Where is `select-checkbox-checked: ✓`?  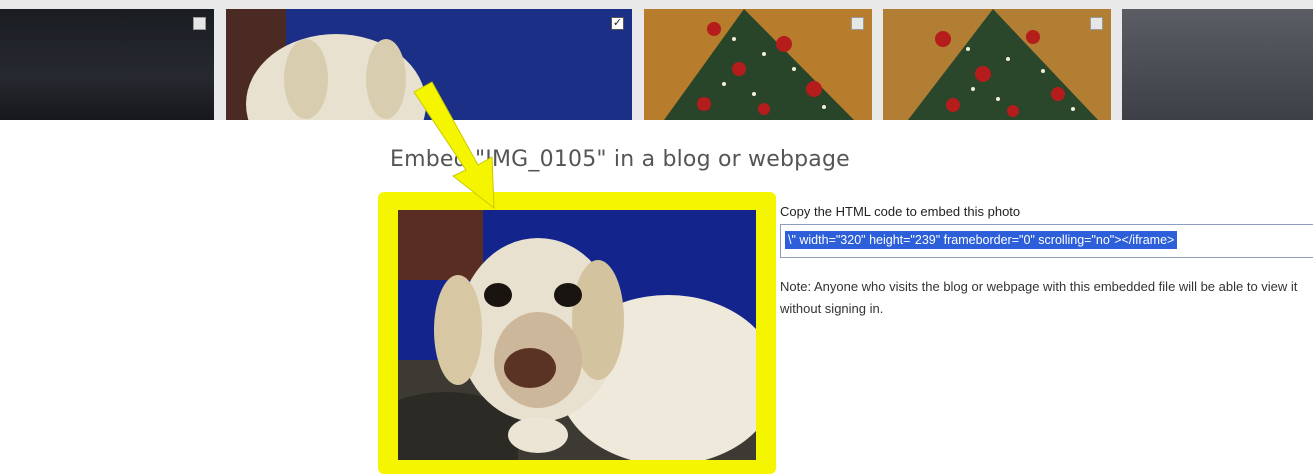
select-checkbox-checked: ✓ is located at coordinates (617, 23).